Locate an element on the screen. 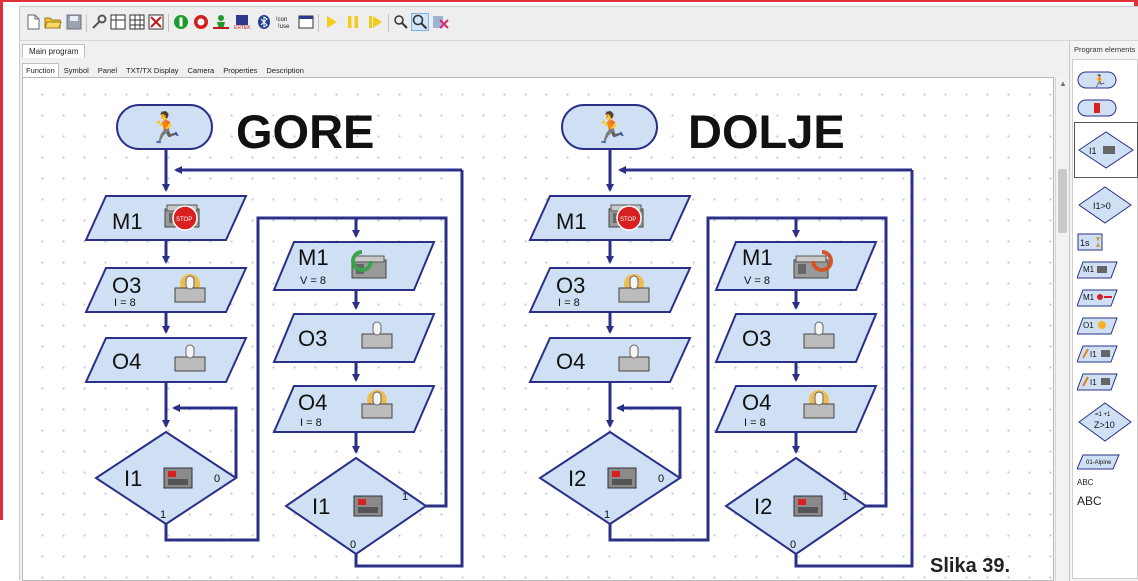 Image resolution: width=1138 pixels, height=581 pixels. palette-branch-element: I1 is located at coordinates (1106, 150).